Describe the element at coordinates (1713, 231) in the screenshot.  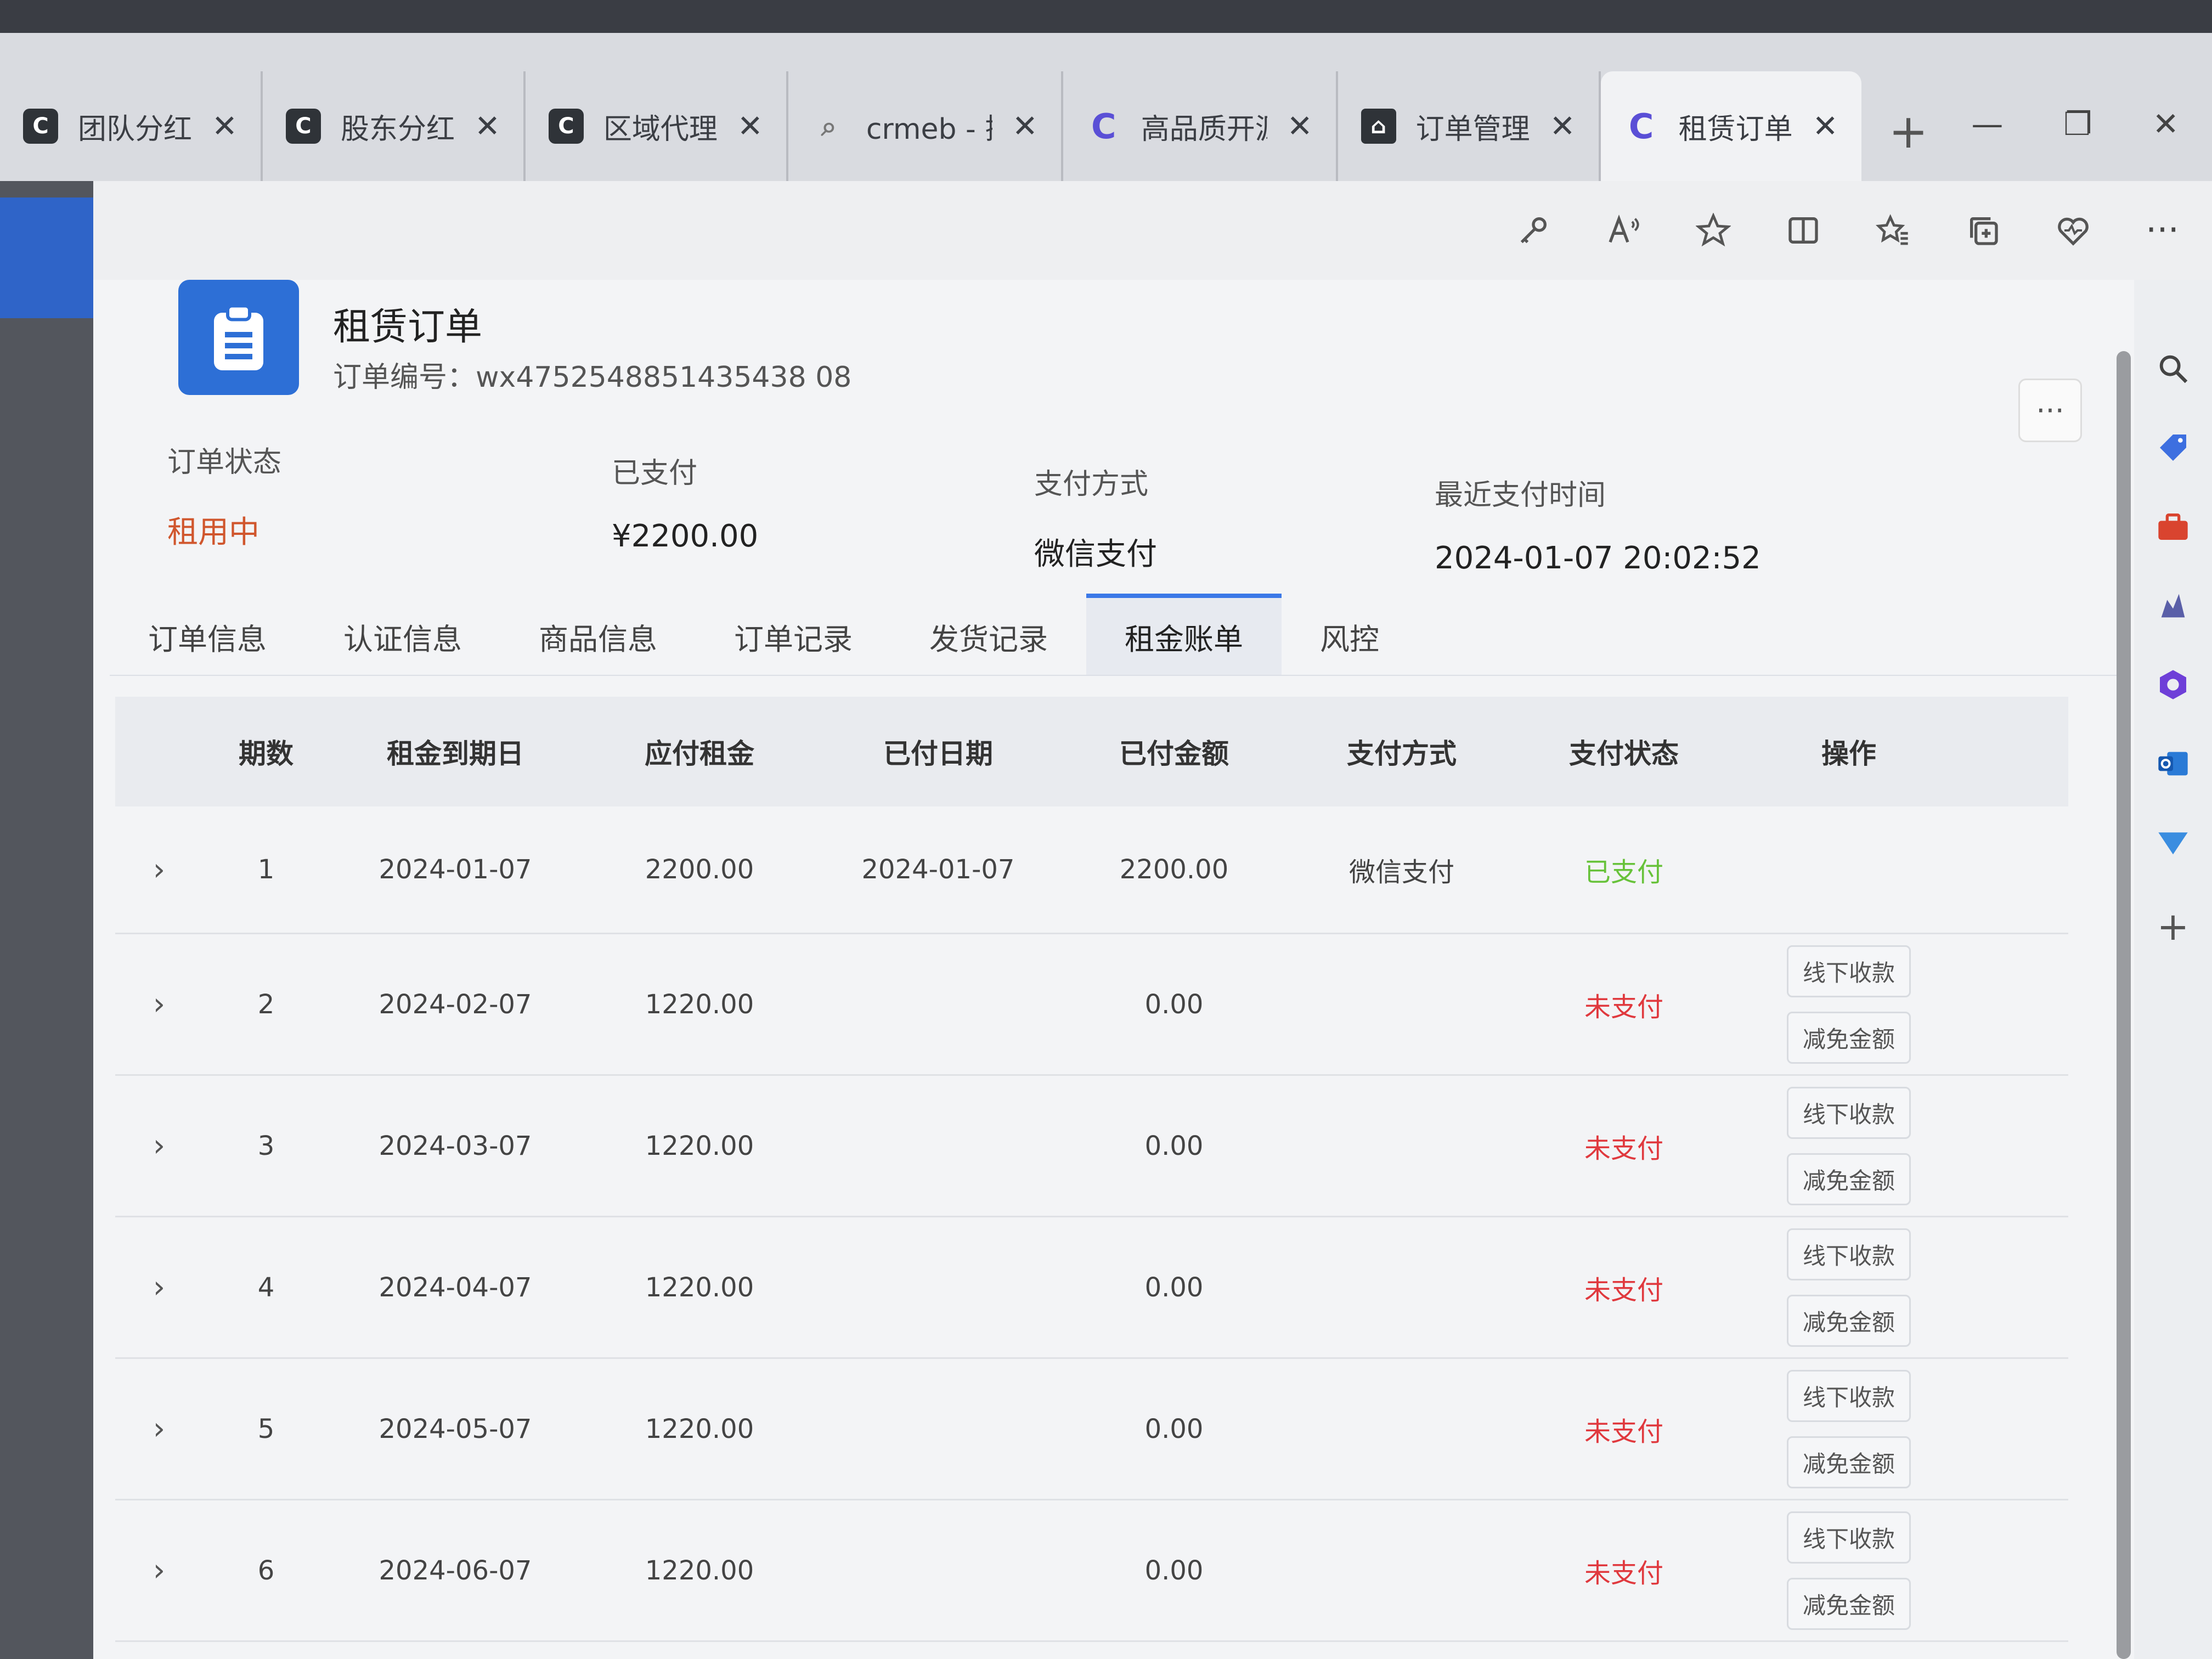
I see `favorite-star-icon` at that location.